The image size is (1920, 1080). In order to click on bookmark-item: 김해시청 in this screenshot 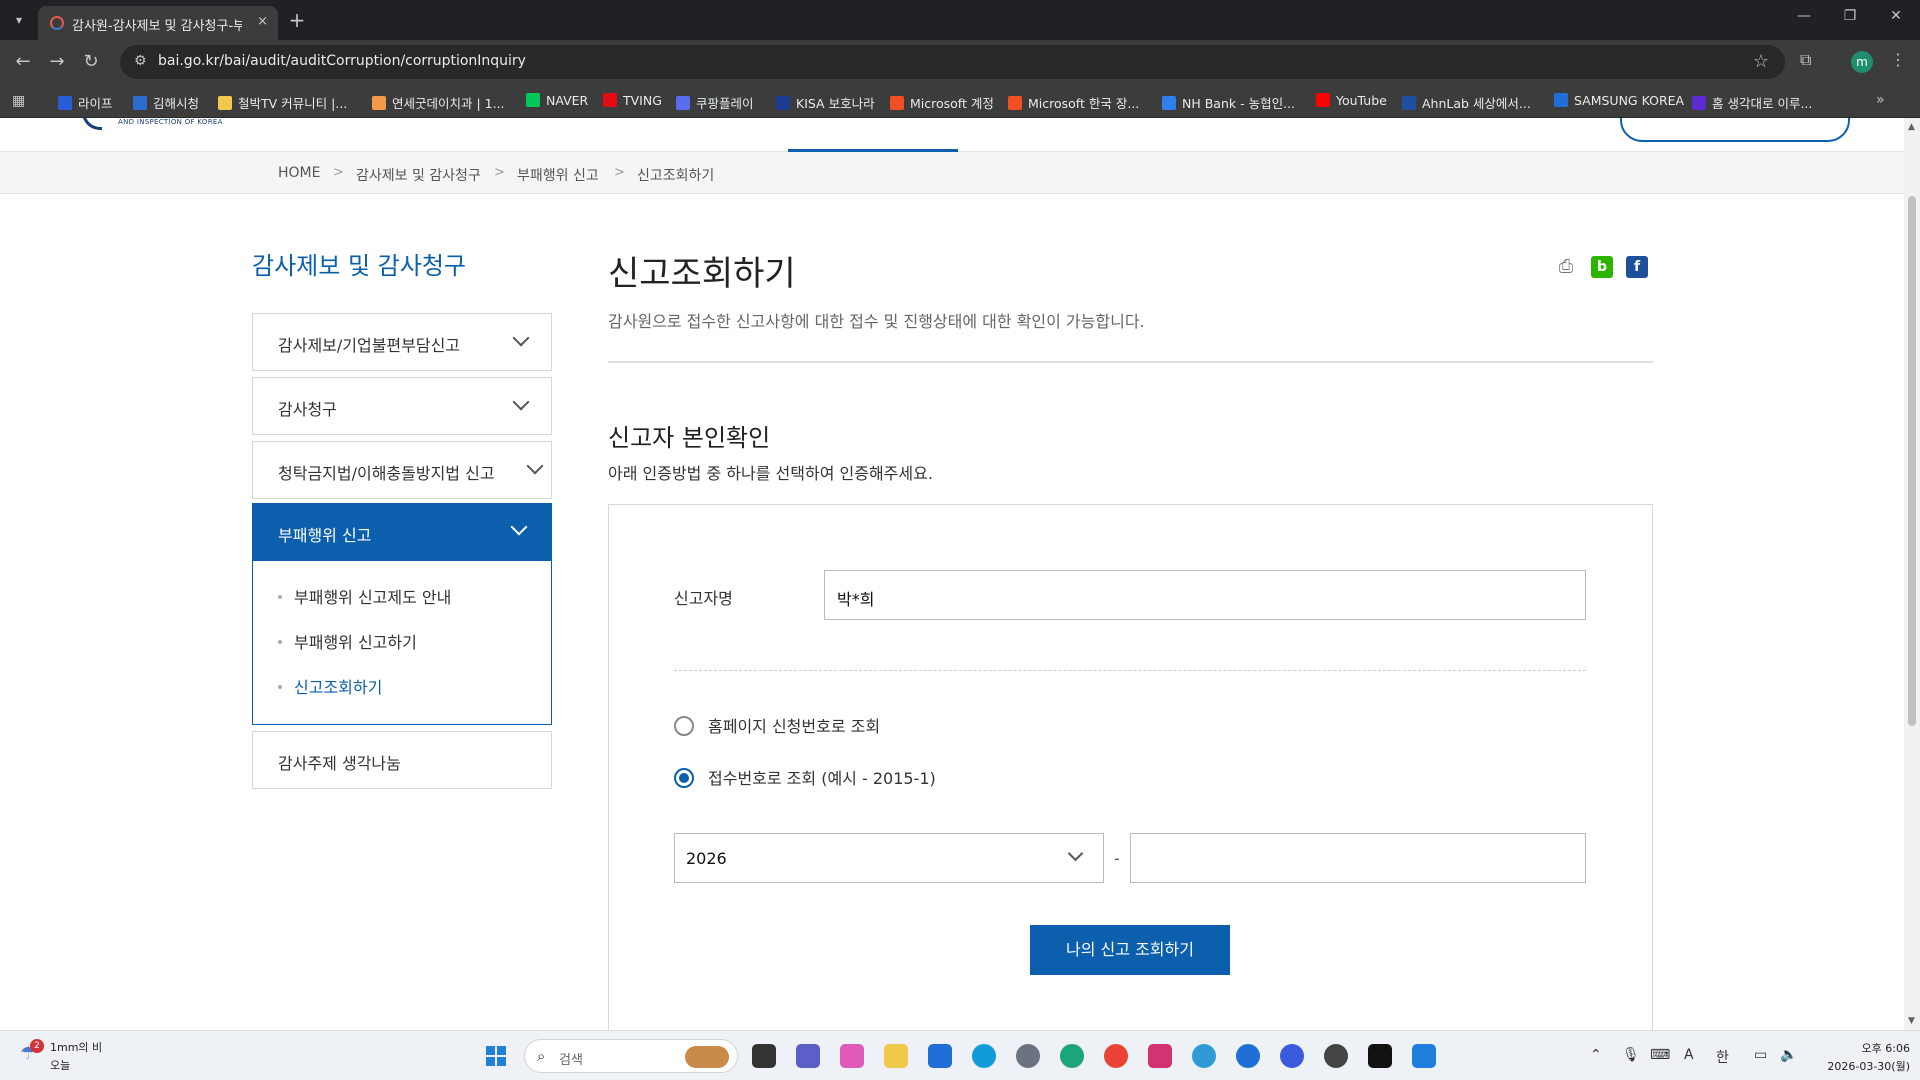, I will do `click(166, 102)`.